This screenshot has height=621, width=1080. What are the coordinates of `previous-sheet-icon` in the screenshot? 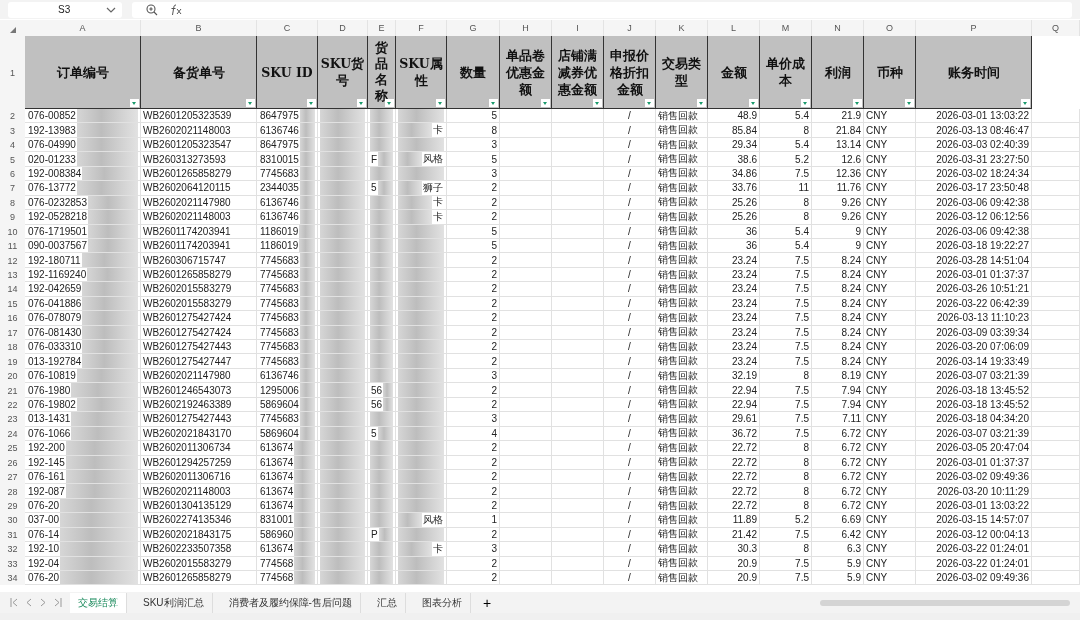 It's located at (29, 603).